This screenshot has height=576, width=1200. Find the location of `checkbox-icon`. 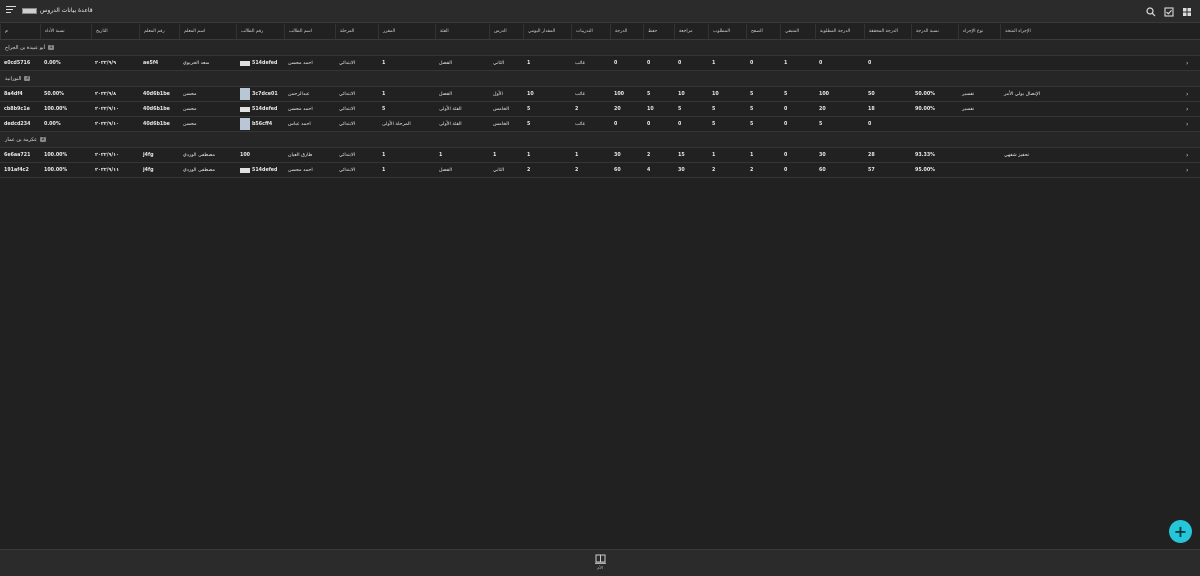

checkbox-icon is located at coordinates (1168, 11).